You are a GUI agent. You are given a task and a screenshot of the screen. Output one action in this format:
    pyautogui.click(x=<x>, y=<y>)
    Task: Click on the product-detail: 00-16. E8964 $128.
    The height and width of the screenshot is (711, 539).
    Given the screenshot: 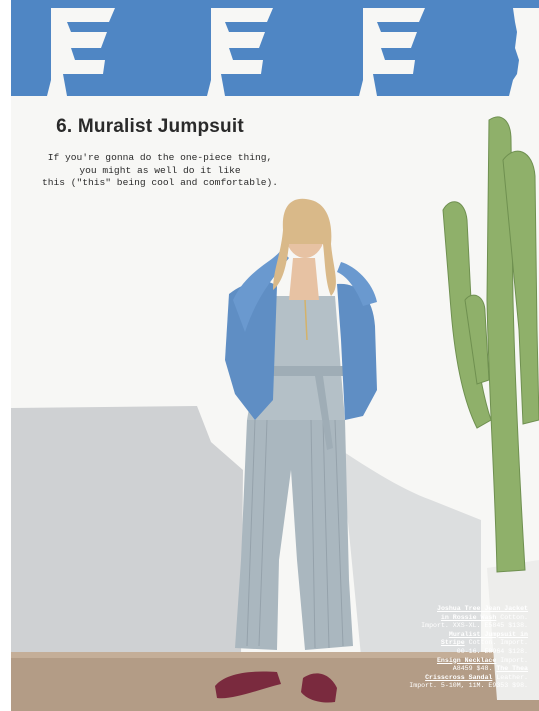 What is the action you would take?
    pyautogui.click(x=492, y=651)
    